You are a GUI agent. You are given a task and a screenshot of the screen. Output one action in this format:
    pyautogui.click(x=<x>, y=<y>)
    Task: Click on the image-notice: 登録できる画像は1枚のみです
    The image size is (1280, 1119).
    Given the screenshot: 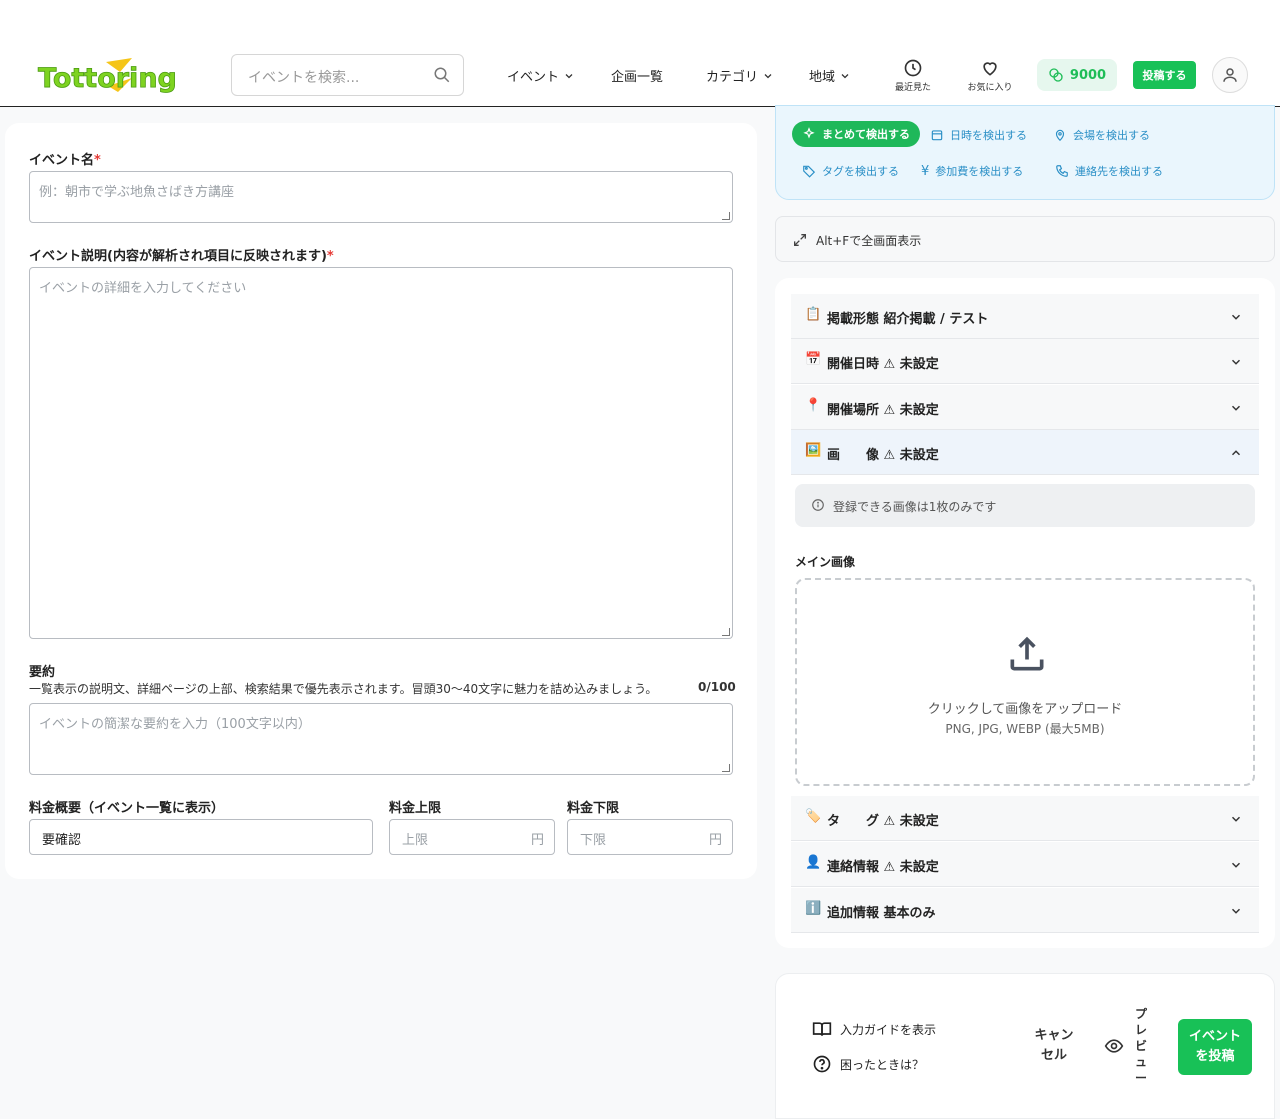 What is the action you would take?
    pyautogui.click(x=1025, y=505)
    